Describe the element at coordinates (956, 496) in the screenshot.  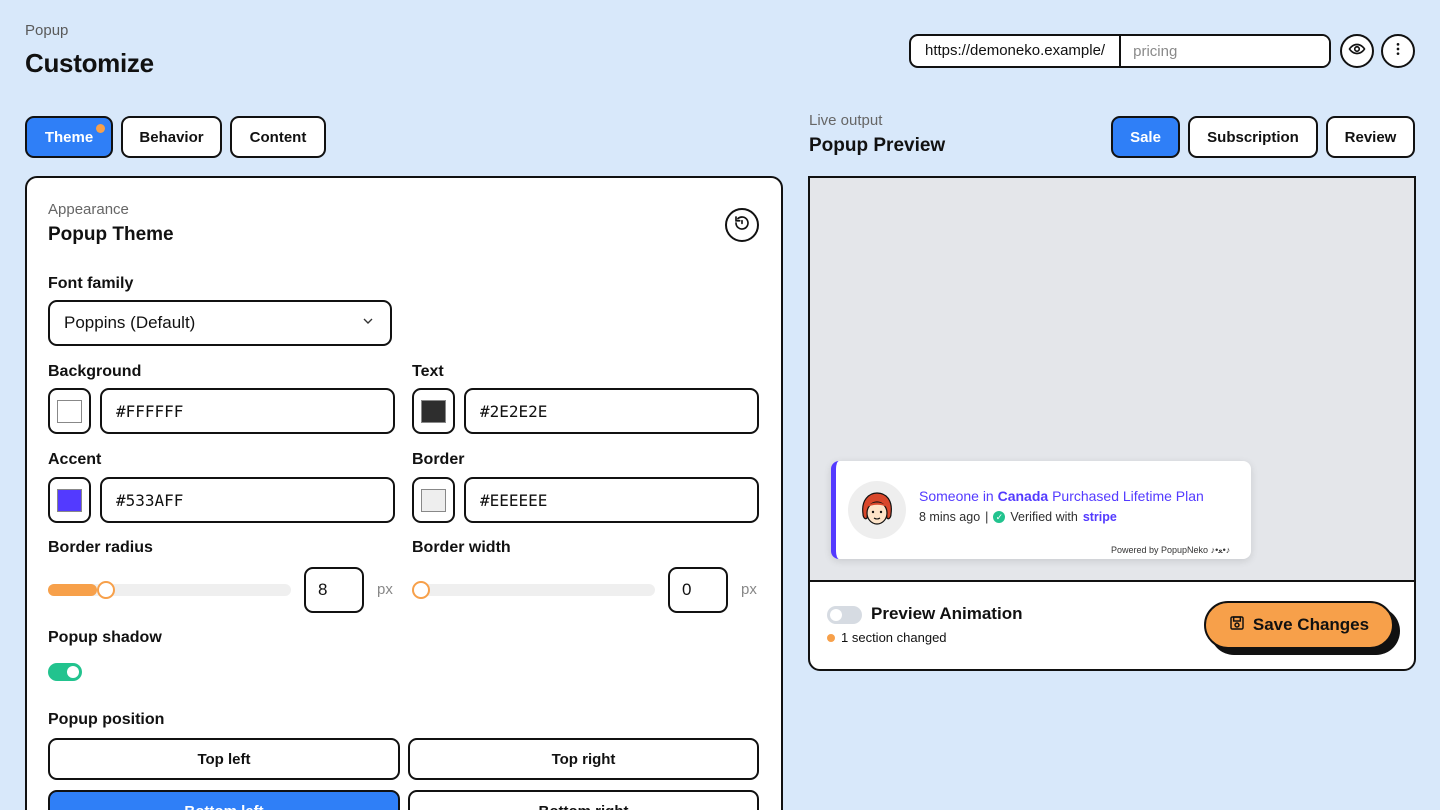
I see `popup-prefix: Someone in` at that location.